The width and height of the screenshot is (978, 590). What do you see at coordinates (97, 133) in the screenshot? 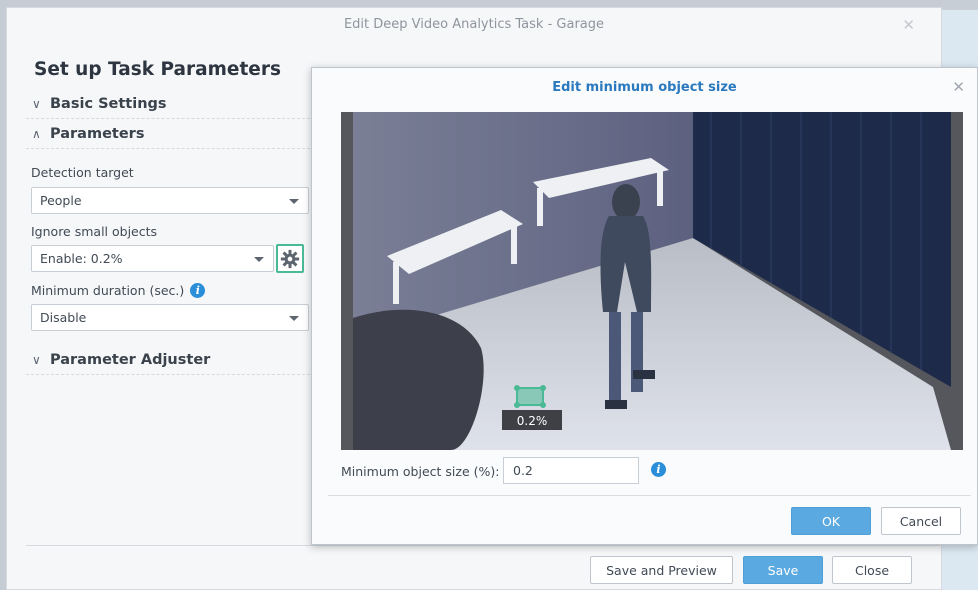
I see `accordion-label: Parameters` at bounding box center [97, 133].